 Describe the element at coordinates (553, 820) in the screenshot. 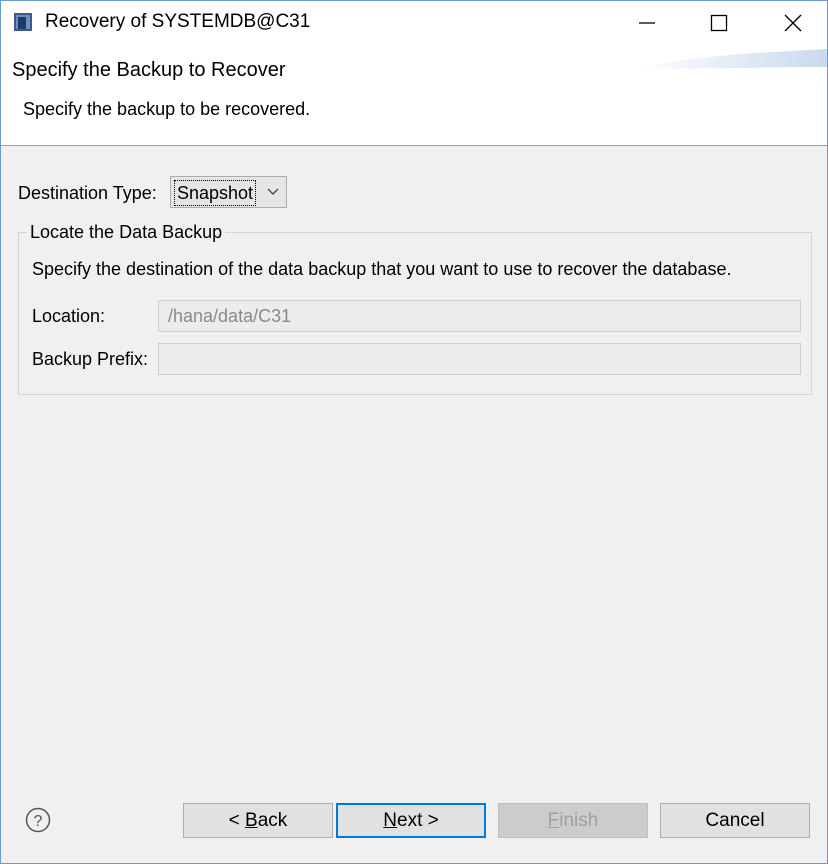

I see `finish-button-mnemonic: F` at that location.